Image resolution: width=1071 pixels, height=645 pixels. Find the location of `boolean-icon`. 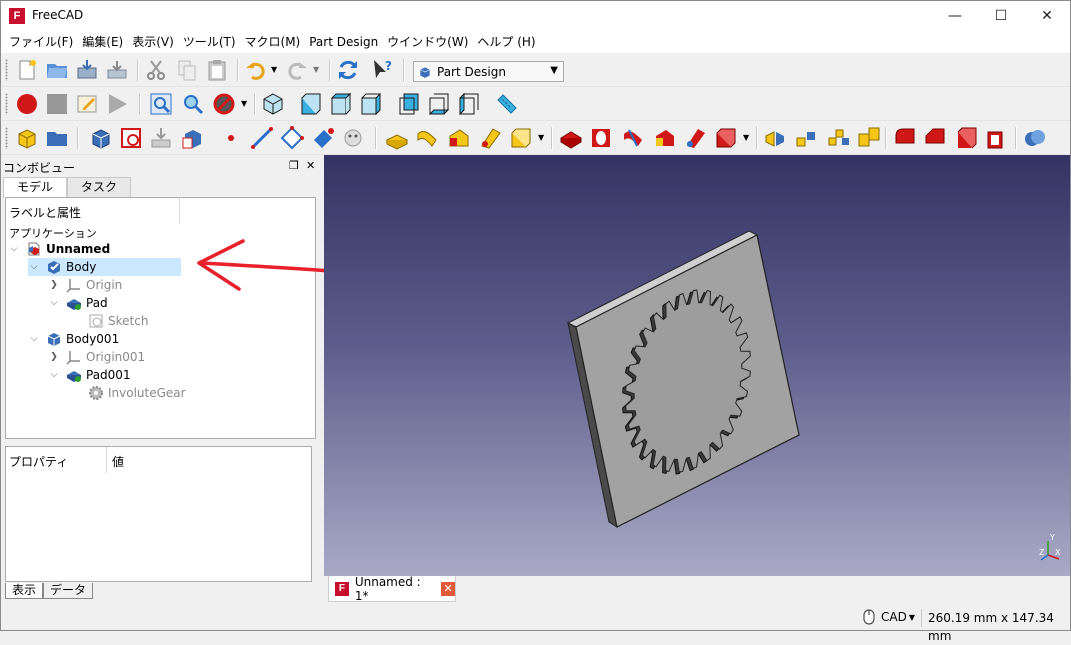

boolean-icon is located at coordinates (1035, 138).